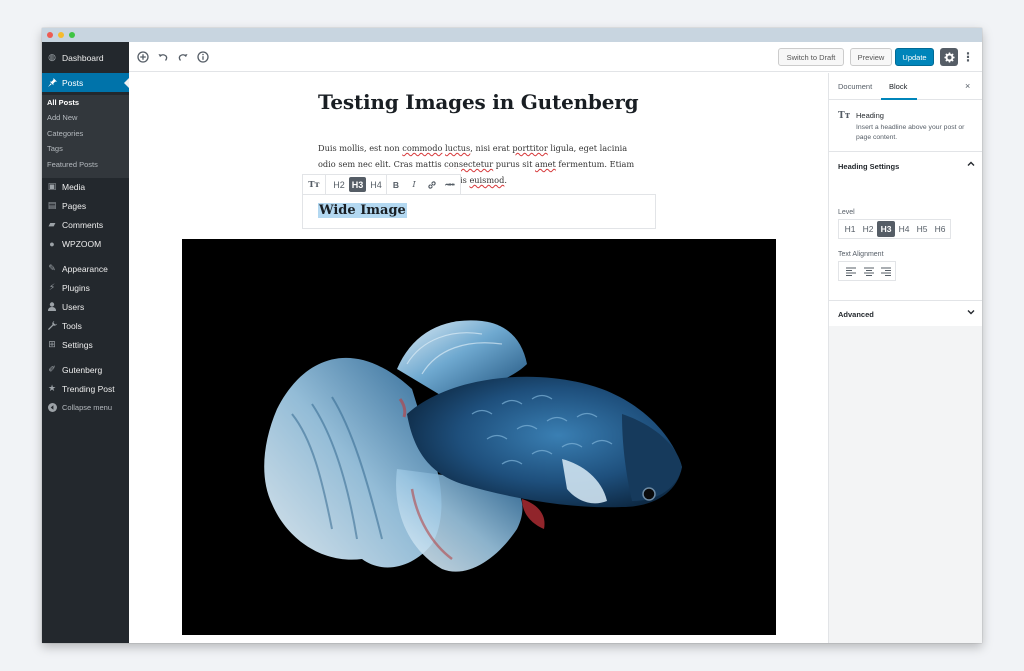 The height and width of the screenshot is (671, 1024). I want to click on heading-level-h4-button: H4, so click(376, 184).